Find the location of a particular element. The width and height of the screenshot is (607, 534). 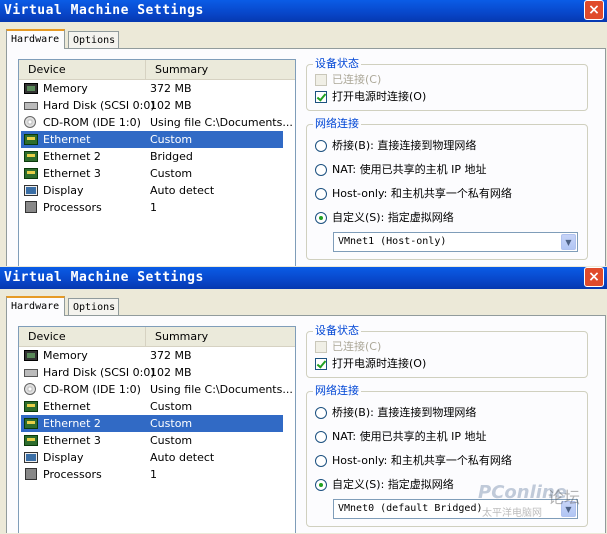

device-name: CD-ROM (IDE 1:0) is located at coordinates (92, 389).